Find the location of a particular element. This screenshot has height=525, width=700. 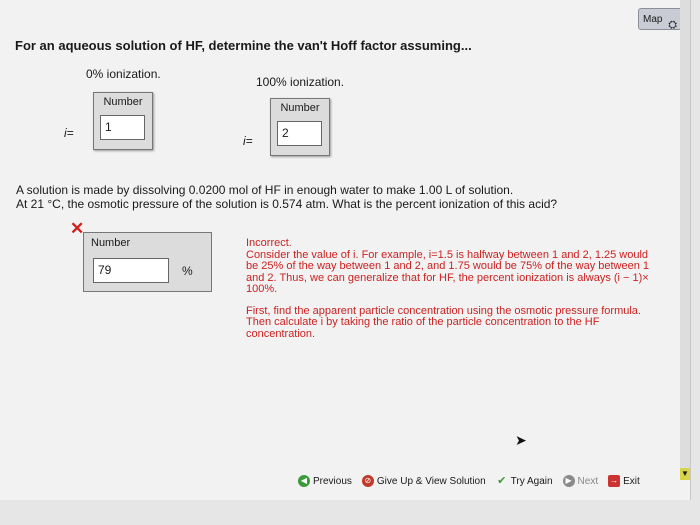

map-button: Map ⛭ is located at coordinates (660, 19).